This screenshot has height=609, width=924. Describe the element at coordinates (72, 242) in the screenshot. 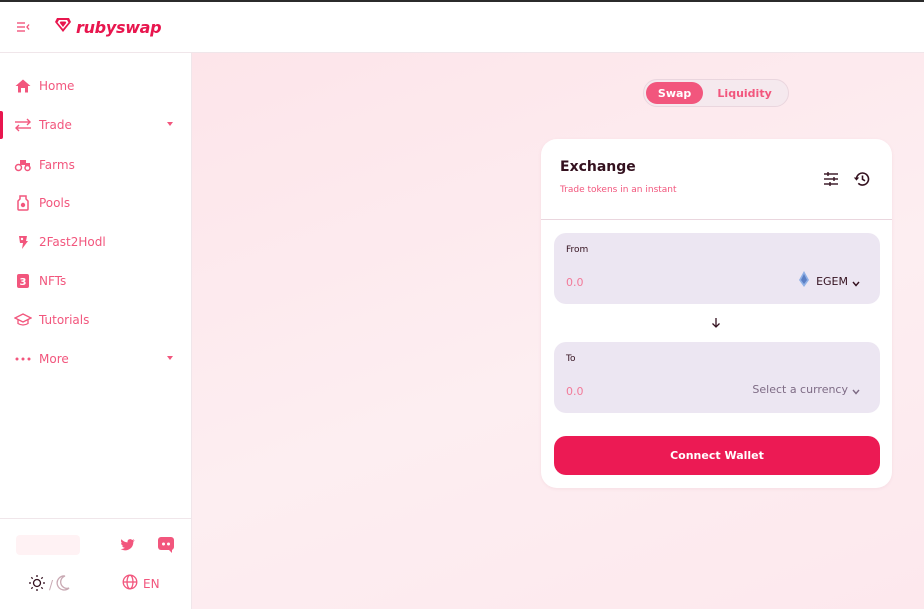

I see `sidebar-item-label: 2Fast2Hodl` at that location.